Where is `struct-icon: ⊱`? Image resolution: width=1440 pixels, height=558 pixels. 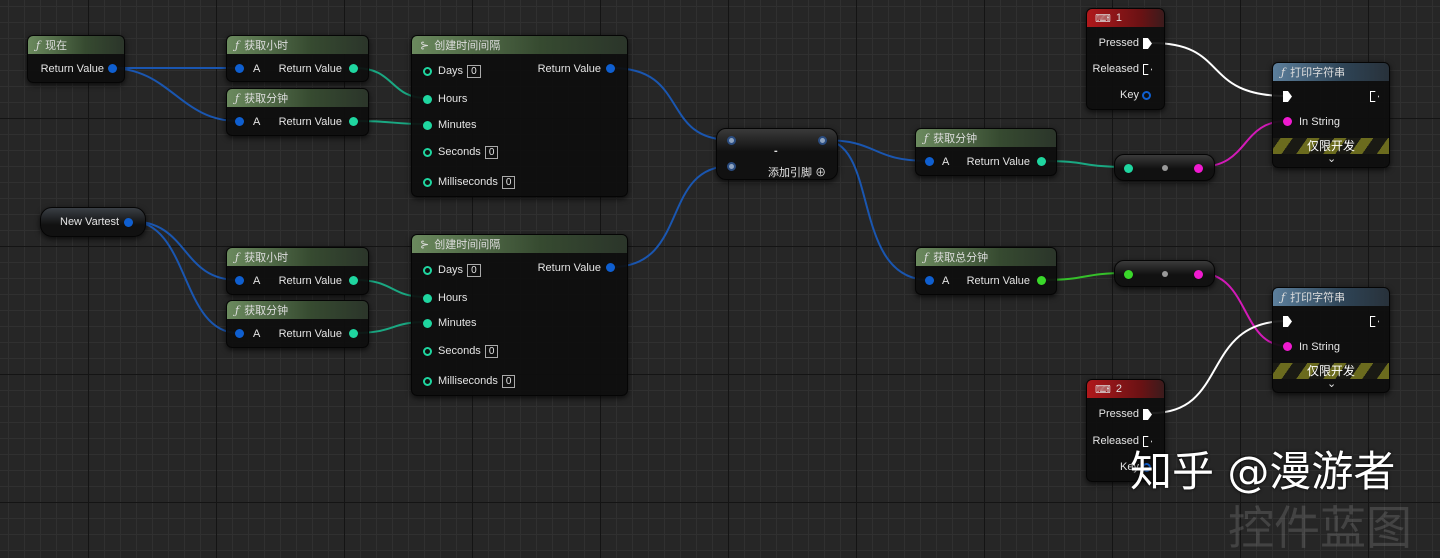
struct-icon: ⊱ is located at coordinates (425, 45).